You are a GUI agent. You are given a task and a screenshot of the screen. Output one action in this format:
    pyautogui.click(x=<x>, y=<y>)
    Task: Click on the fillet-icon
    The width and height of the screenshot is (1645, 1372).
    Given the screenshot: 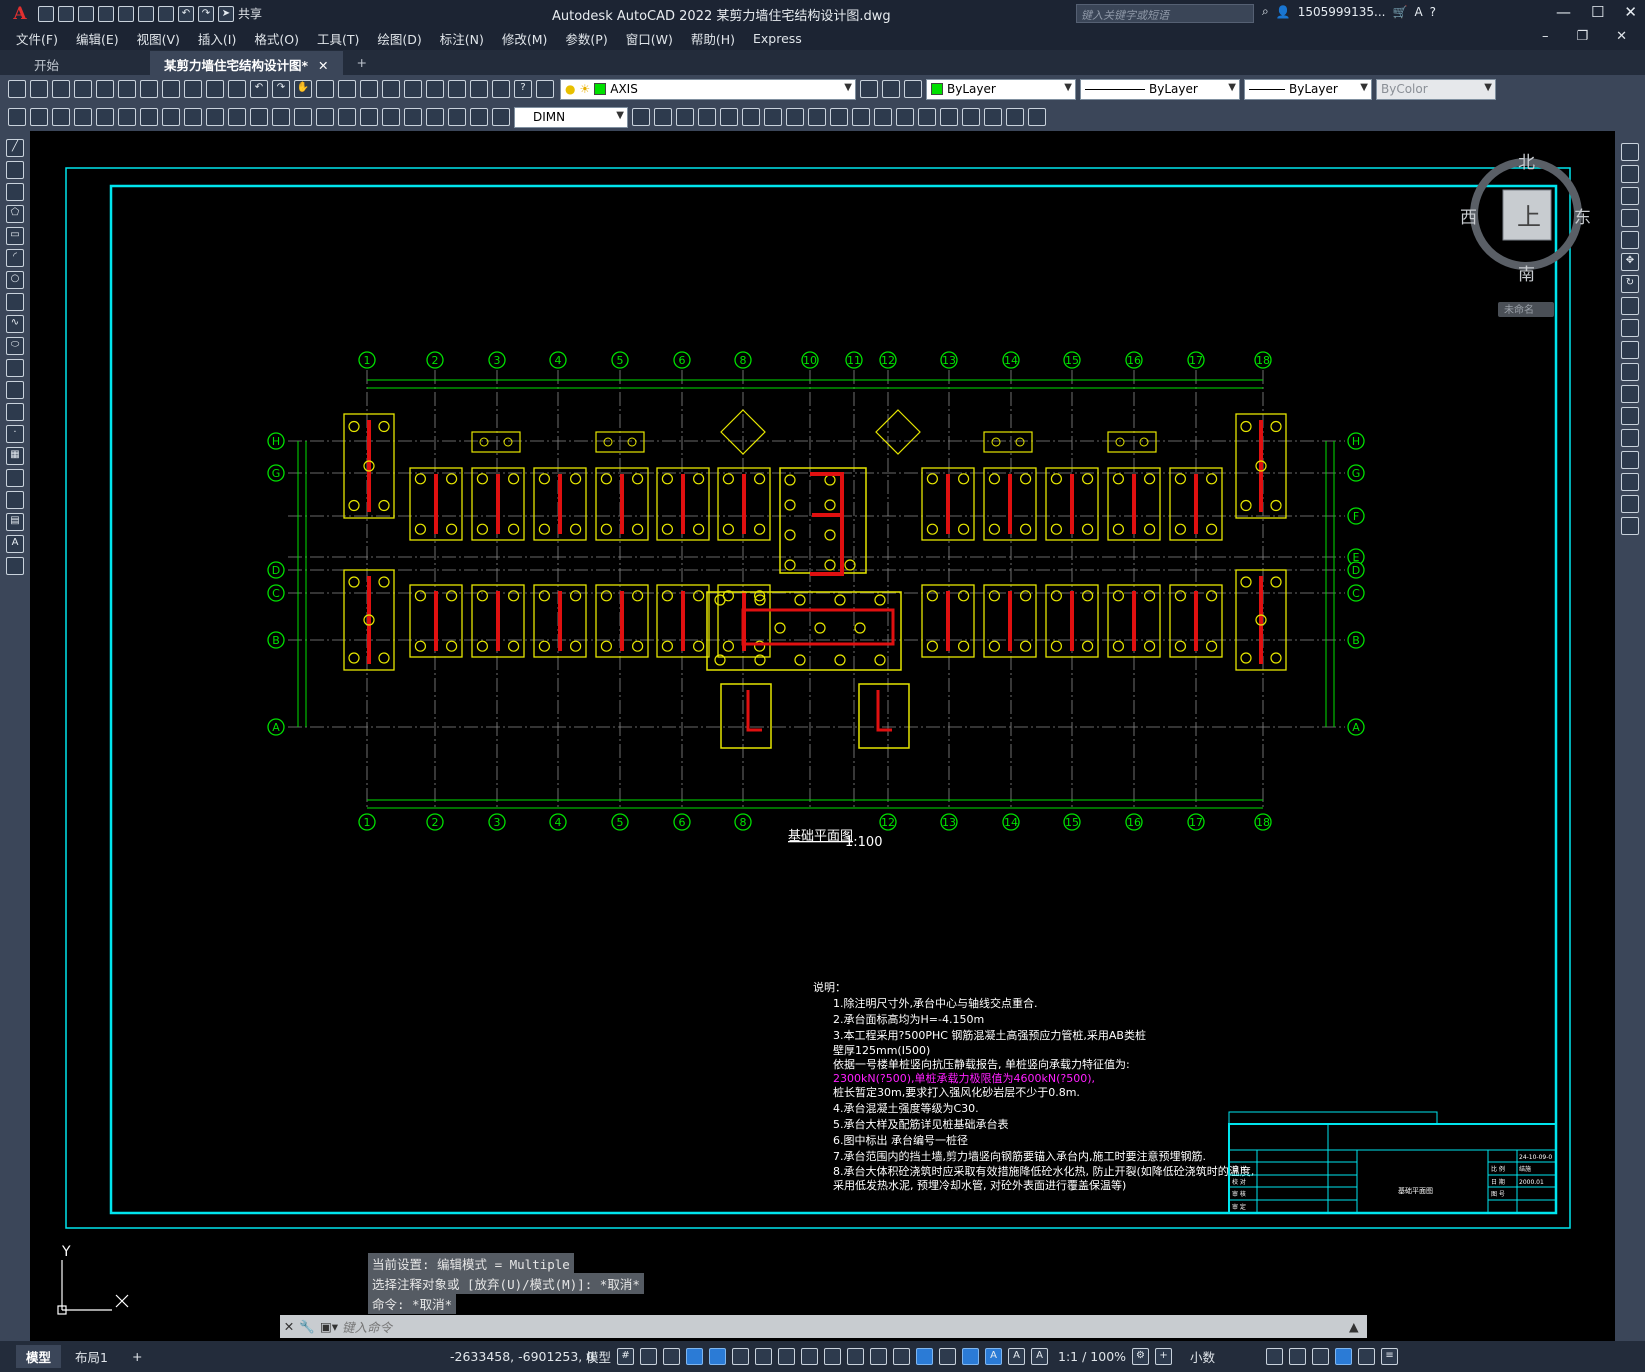 What is the action you would take?
    pyautogui.click(x=1630, y=482)
    